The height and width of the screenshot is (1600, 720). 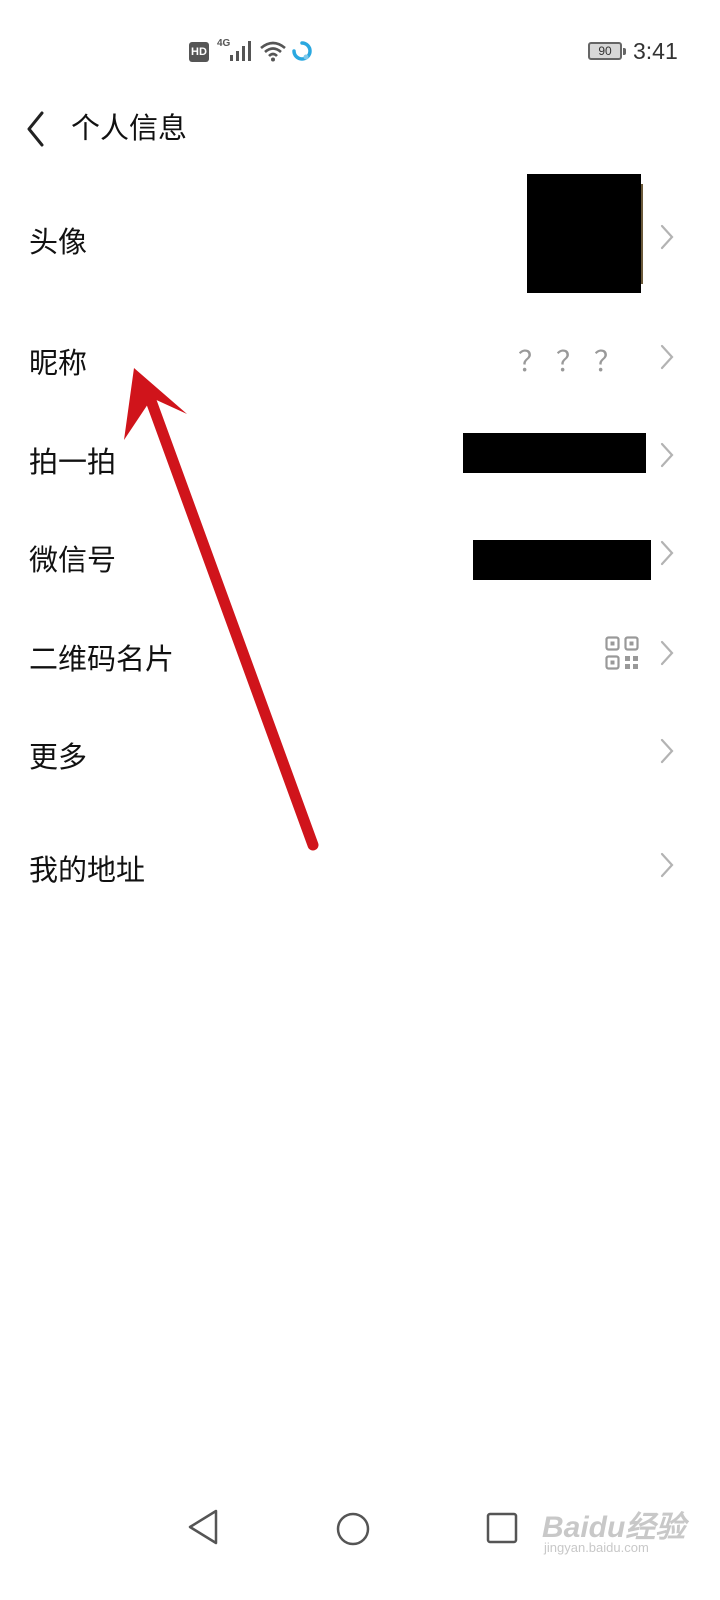 What do you see at coordinates (273, 51) in the screenshot?
I see `wifi-icon` at bounding box center [273, 51].